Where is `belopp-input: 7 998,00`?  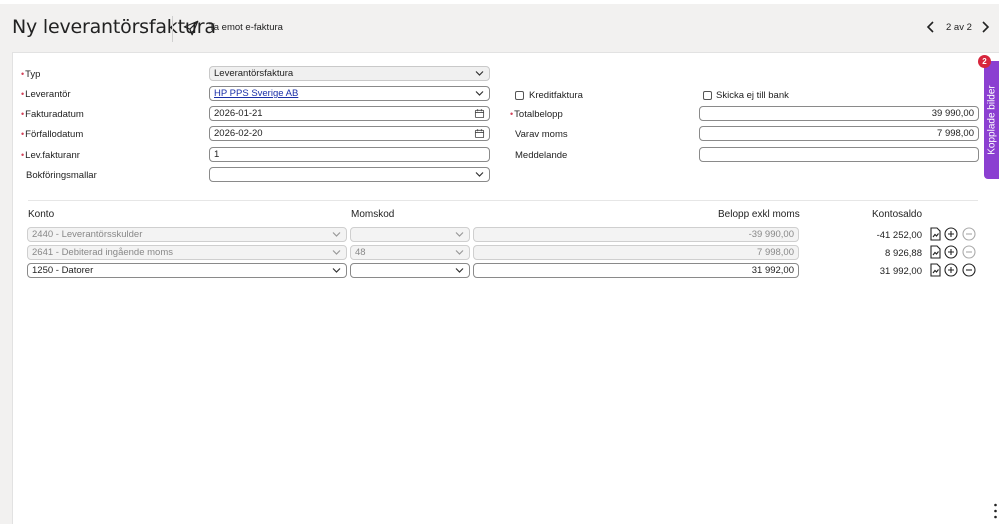
belopp-input: 7 998,00 is located at coordinates (636, 252).